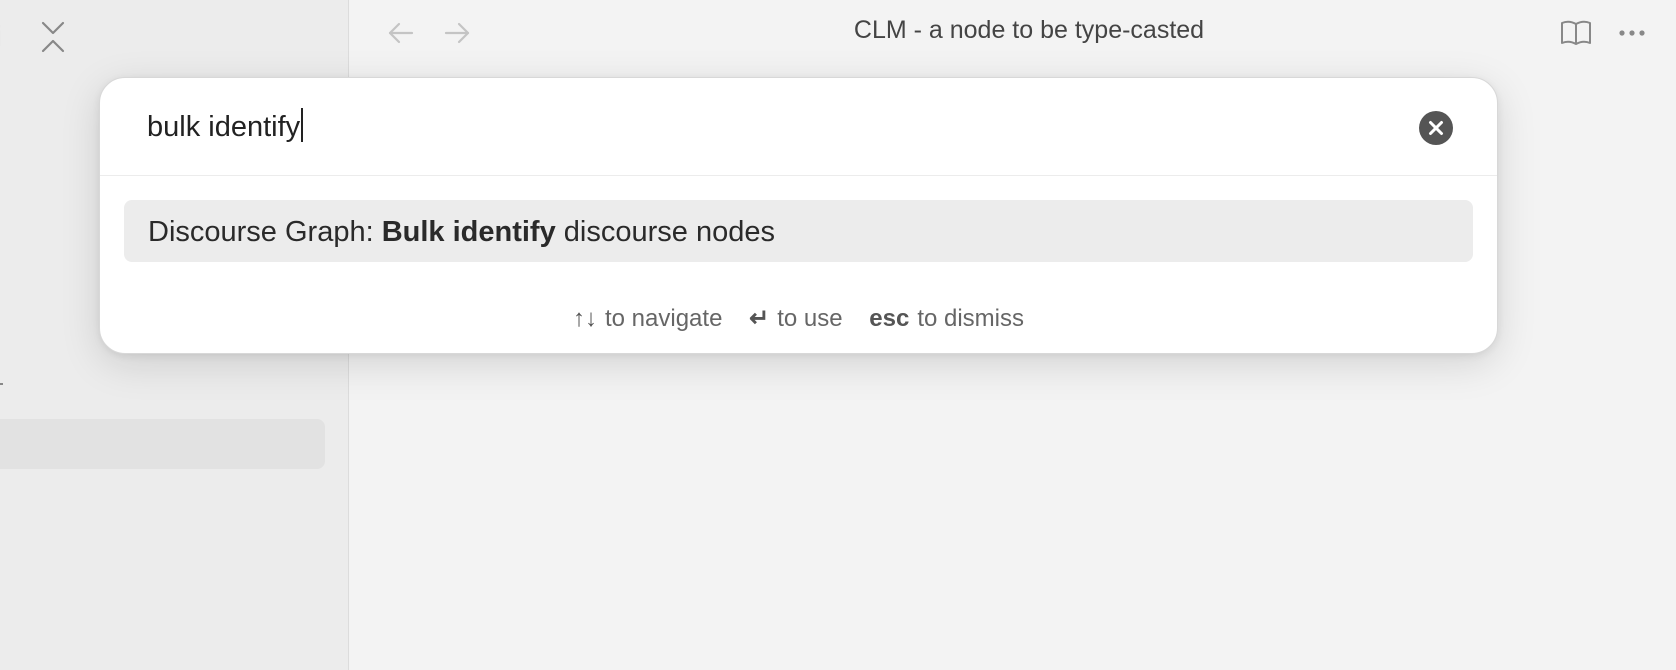 Image resolution: width=1676 pixels, height=670 pixels. What do you see at coordinates (1576, 33) in the screenshot?
I see `book-open-icon` at bounding box center [1576, 33].